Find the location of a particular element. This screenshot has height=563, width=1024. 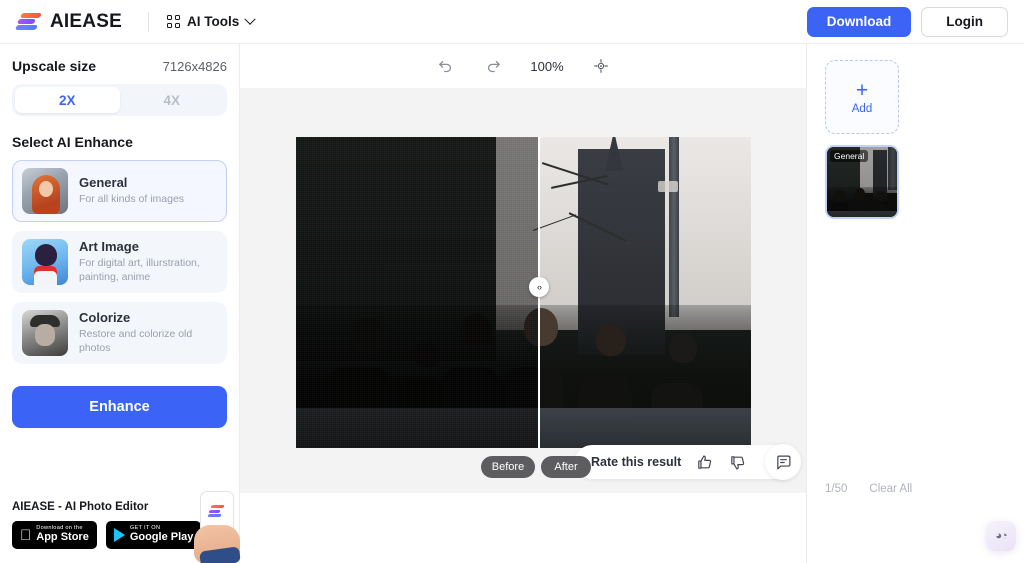

add-image-button: + Add is located at coordinates (862, 97).